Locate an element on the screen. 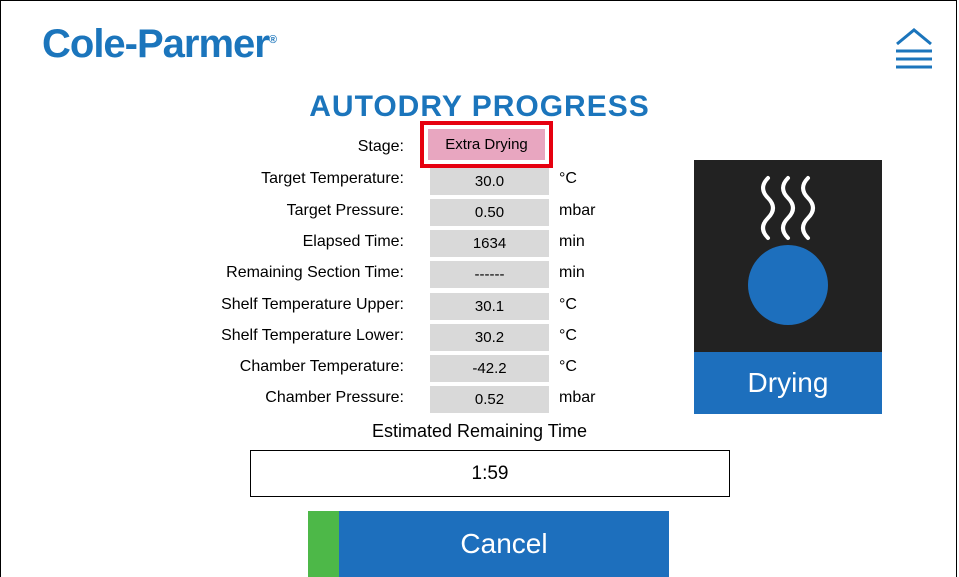  stage-value-highlight: Extra Drying is located at coordinates (486, 144).